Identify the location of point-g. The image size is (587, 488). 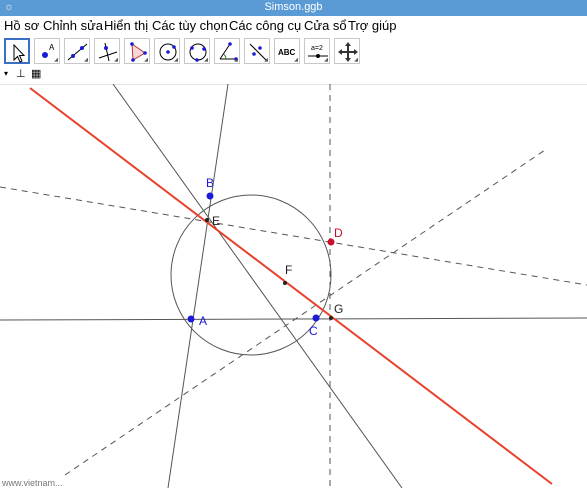
(331, 318).